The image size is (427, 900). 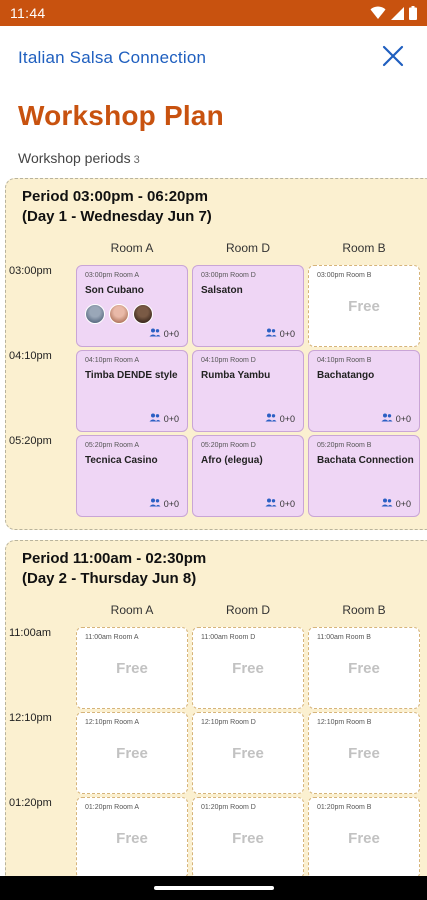 I want to click on slot-time-room: 01:20pm Room A, so click(x=112, y=807).